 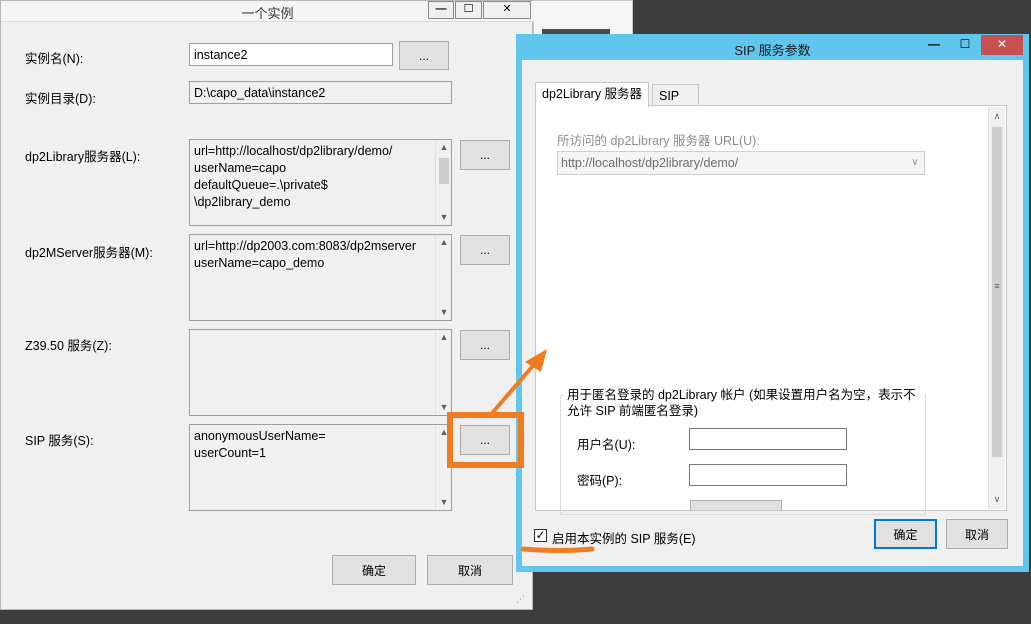 What do you see at coordinates (485, 440) in the screenshot?
I see `sip-browse-highlight-box` at bounding box center [485, 440].